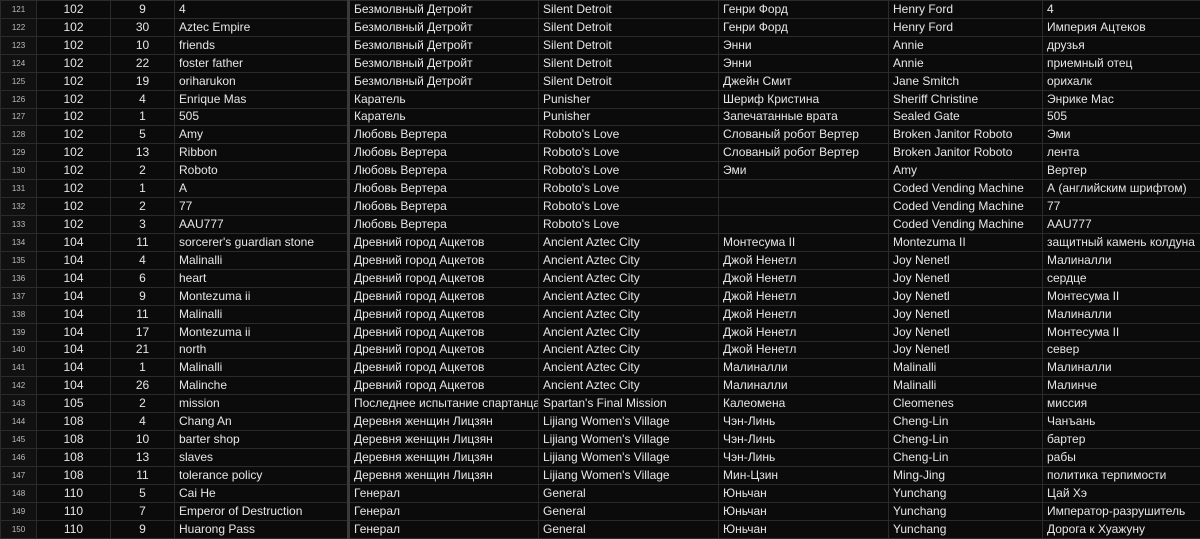 Image resolution: width=1200 pixels, height=539 pixels. What do you see at coordinates (444, 404) in the screenshot?
I see `cell: Последнее испытание спартанца` at bounding box center [444, 404].